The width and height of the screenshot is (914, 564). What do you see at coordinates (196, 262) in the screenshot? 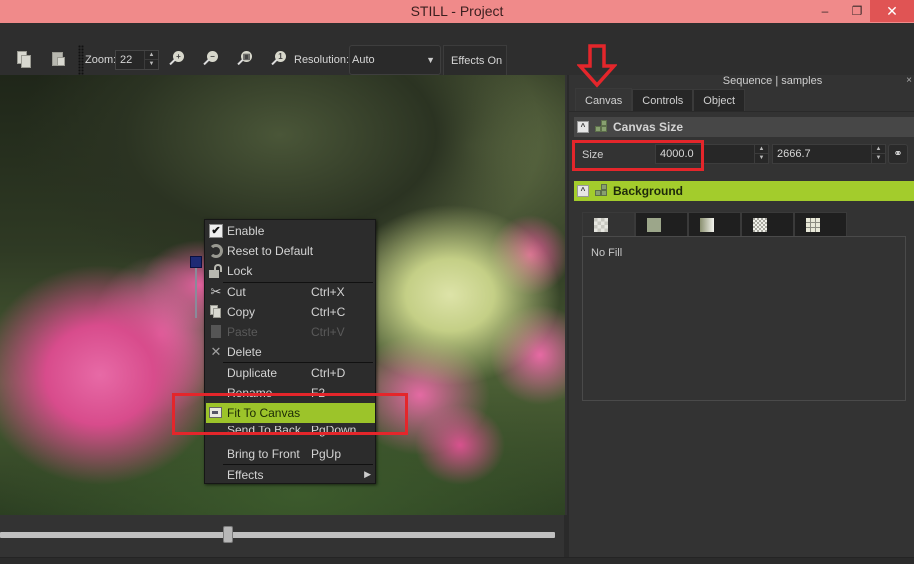
I see `transform-handle` at bounding box center [196, 262].